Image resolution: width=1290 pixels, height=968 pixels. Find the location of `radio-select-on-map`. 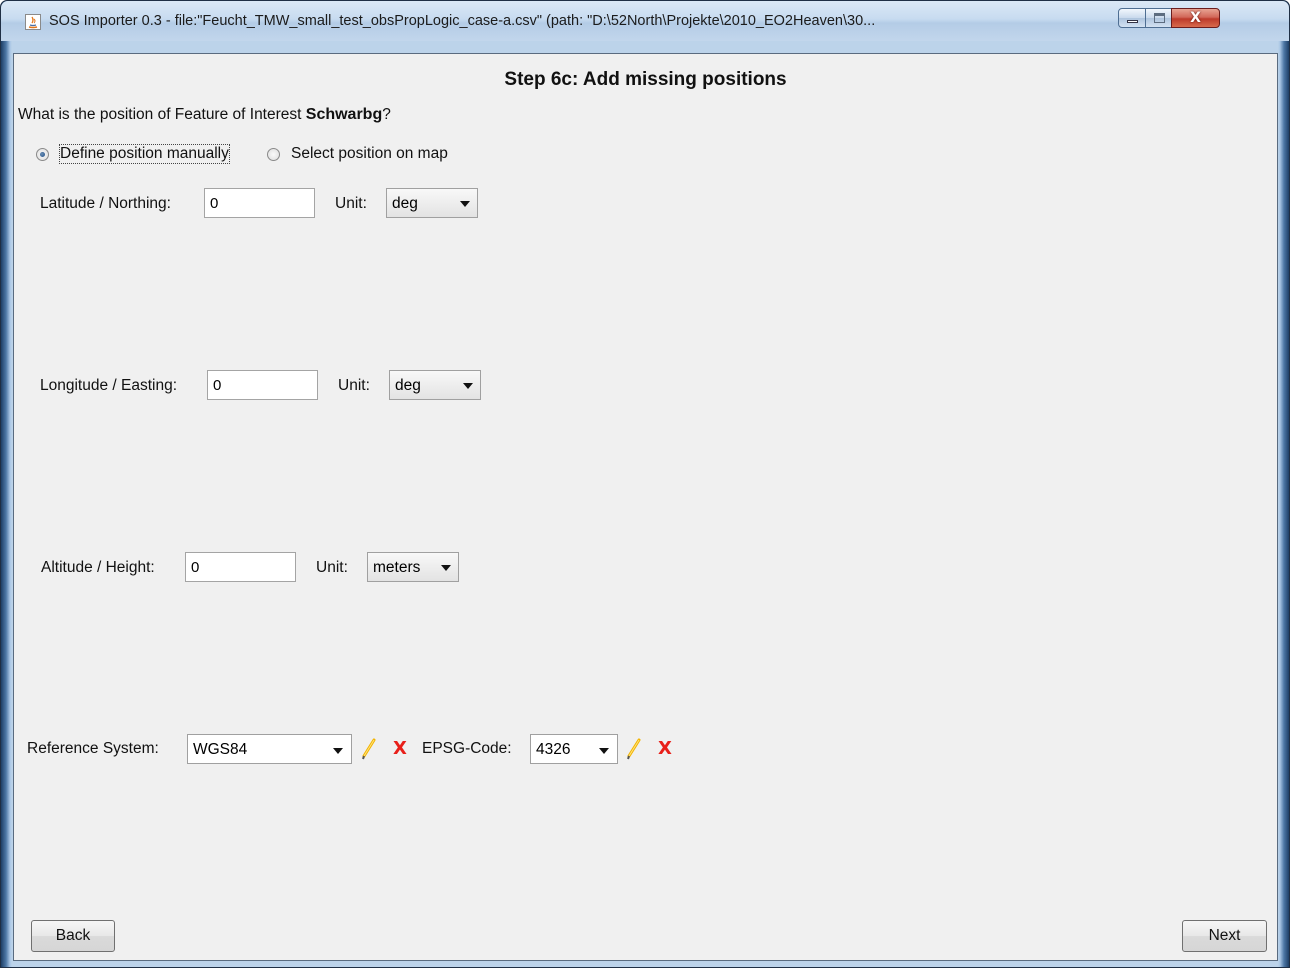

radio-select-on-map is located at coordinates (273, 154).